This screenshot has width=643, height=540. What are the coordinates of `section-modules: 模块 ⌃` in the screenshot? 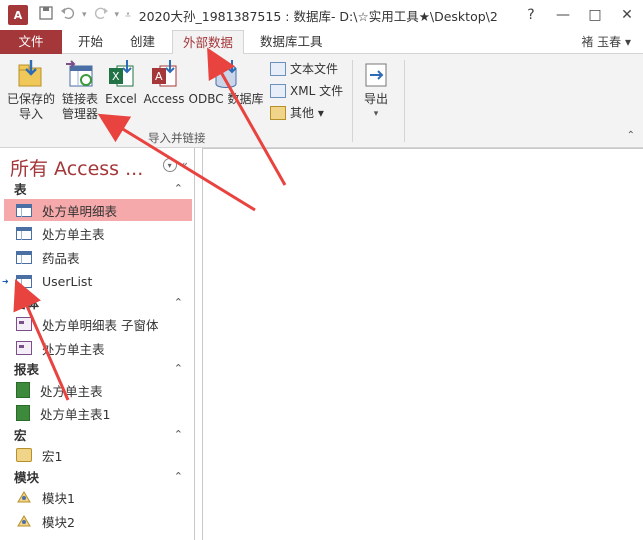 It's located at (97, 476).